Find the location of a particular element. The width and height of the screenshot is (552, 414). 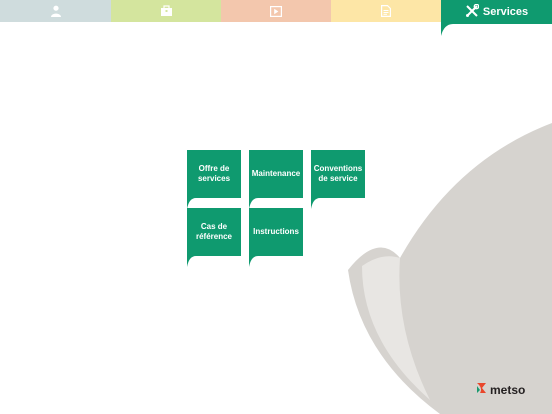

tile-label: Instructions is located at coordinates (276, 231).